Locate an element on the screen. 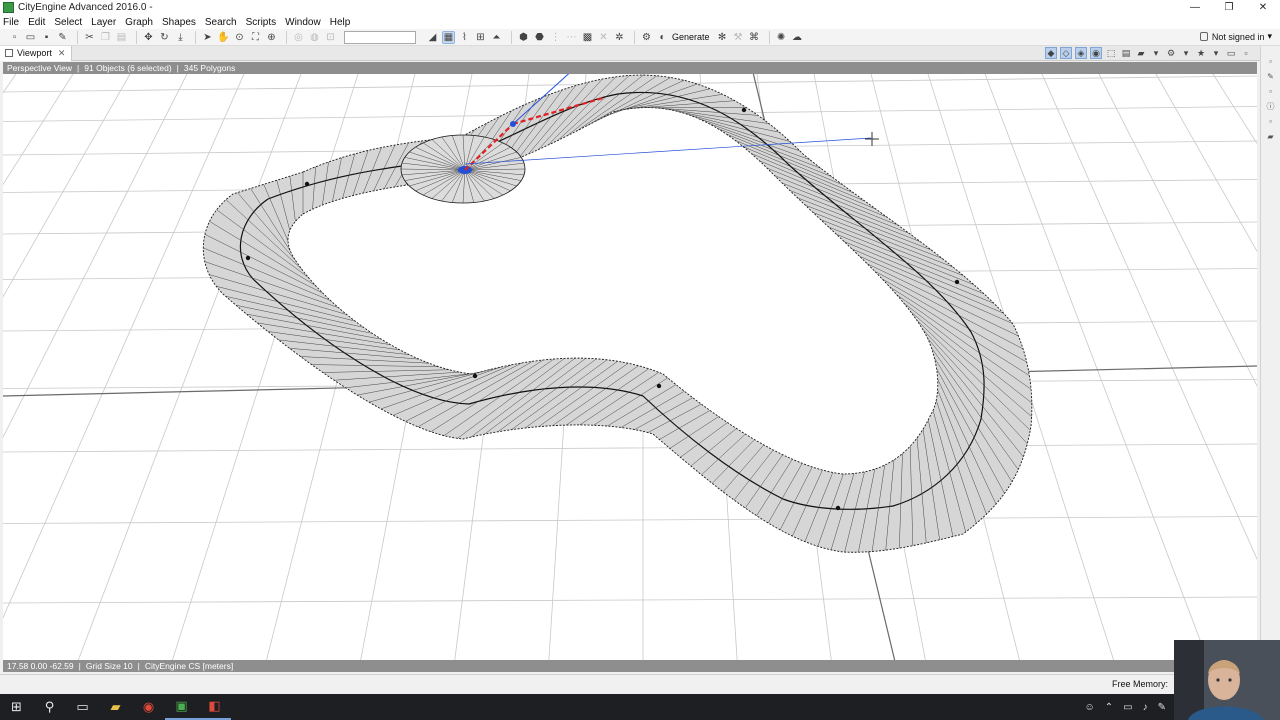 The image size is (1280, 720). rotate-icon: ↻ is located at coordinates (164, 37).